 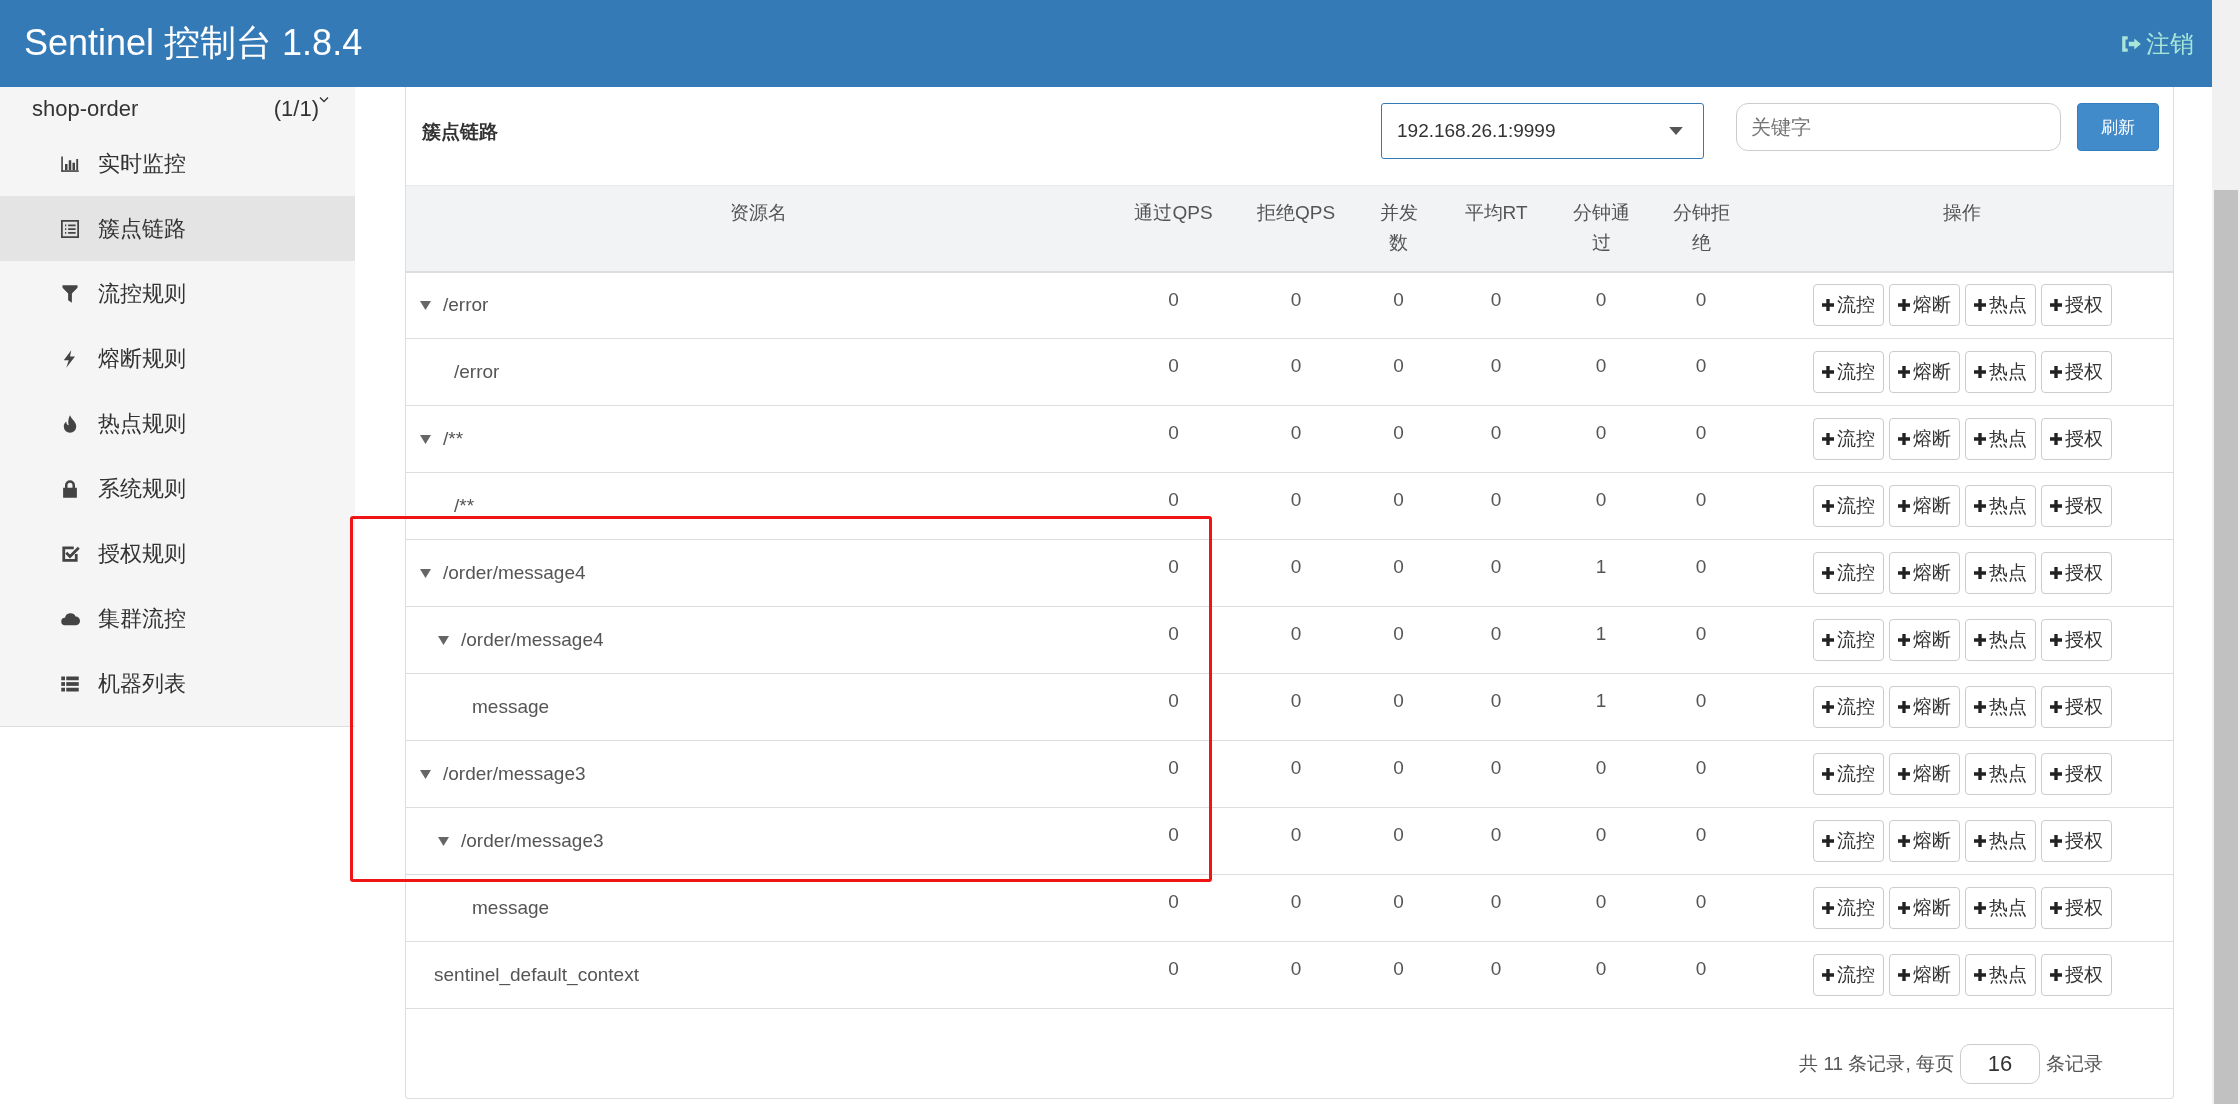 What do you see at coordinates (177, 683) in the screenshot?
I see `sidebar-item: 机器列表` at bounding box center [177, 683].